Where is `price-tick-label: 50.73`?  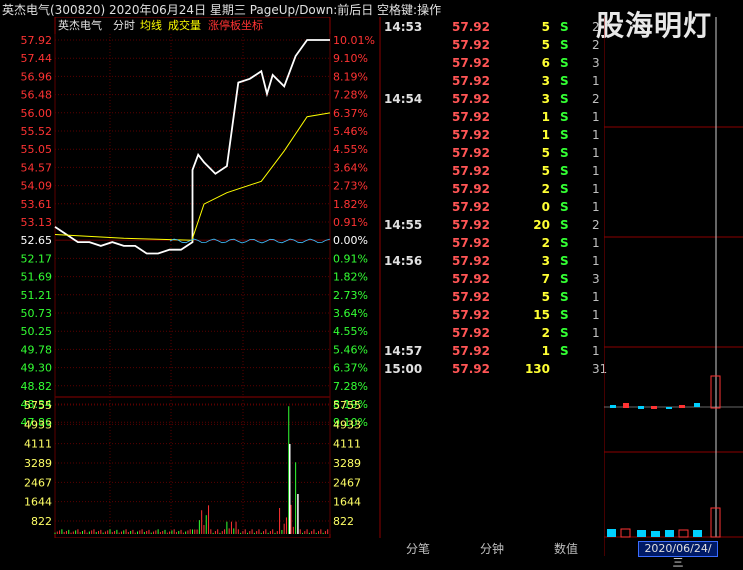 price-tick-label: 50.73 is located at coordinates (37, 313).